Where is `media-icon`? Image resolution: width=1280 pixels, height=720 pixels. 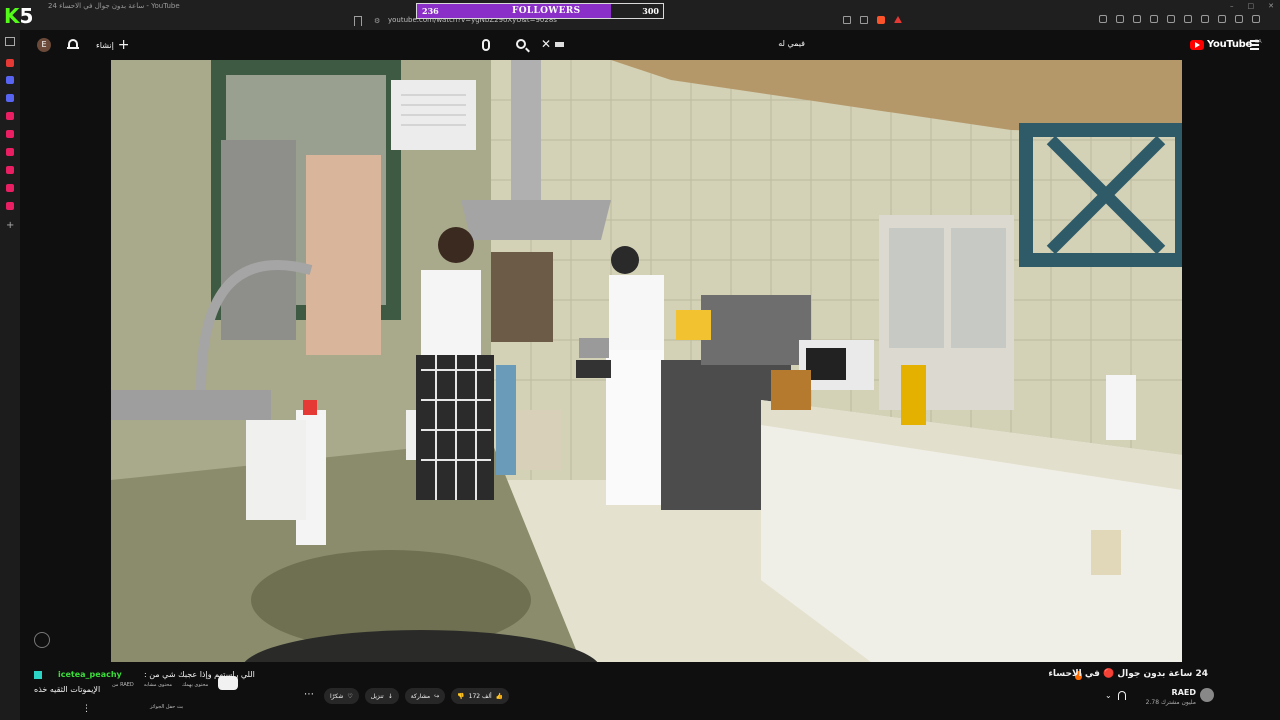 media-icon is located at coordinates (1120, 19).